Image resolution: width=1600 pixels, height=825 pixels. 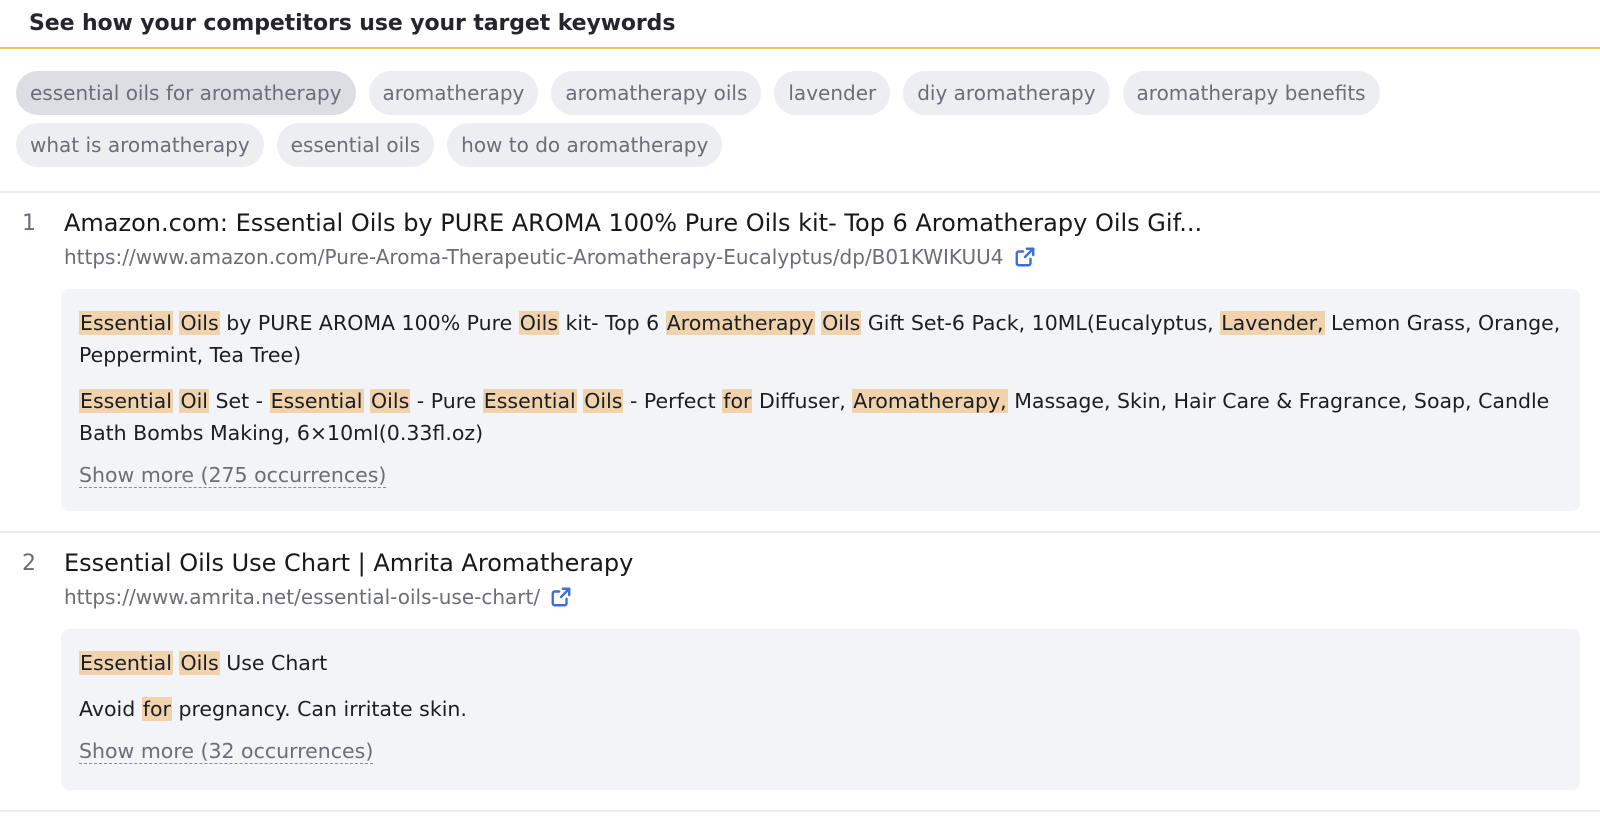 I want to click on show-more-link: Show more (275 occurrences), so click(x=233, y=475).